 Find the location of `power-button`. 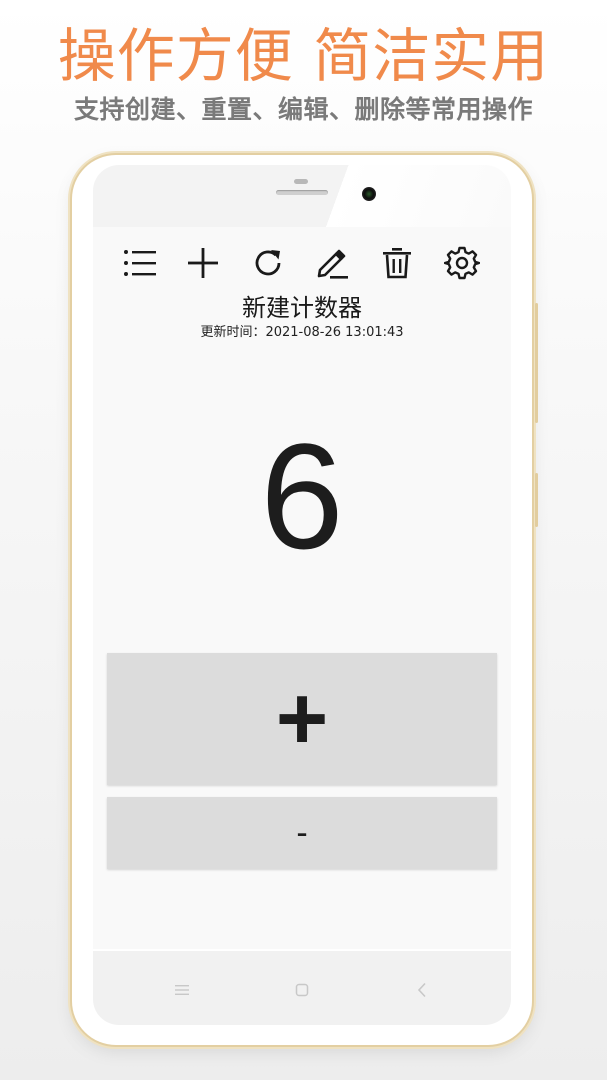

power-button is located at coordinates (536, 500).